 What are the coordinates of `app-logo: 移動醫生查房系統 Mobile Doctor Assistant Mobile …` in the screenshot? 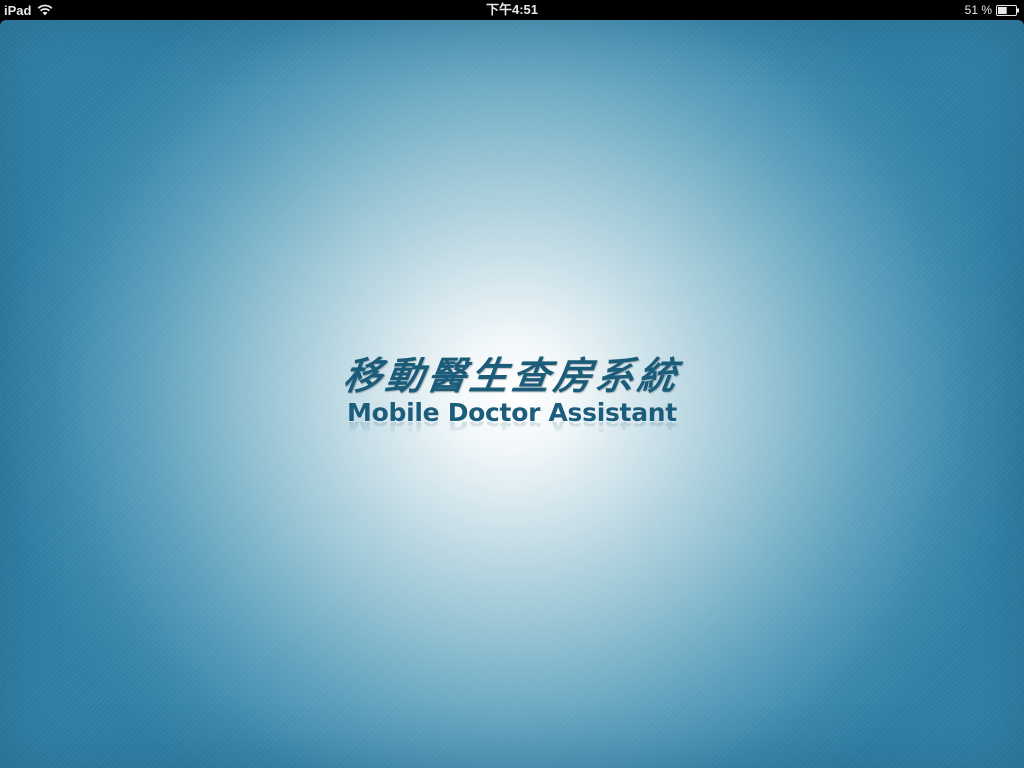 It's located at (512, 394).